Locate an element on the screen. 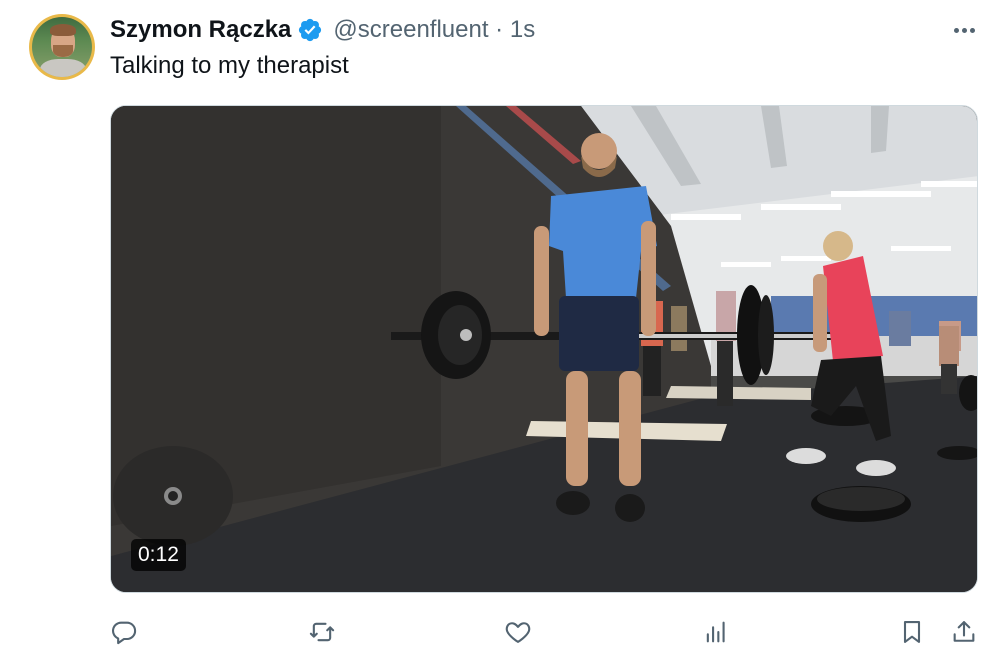  tweet-header: Szymon Rączka @screenfluent · 1s is located at coordinates (322, 30).